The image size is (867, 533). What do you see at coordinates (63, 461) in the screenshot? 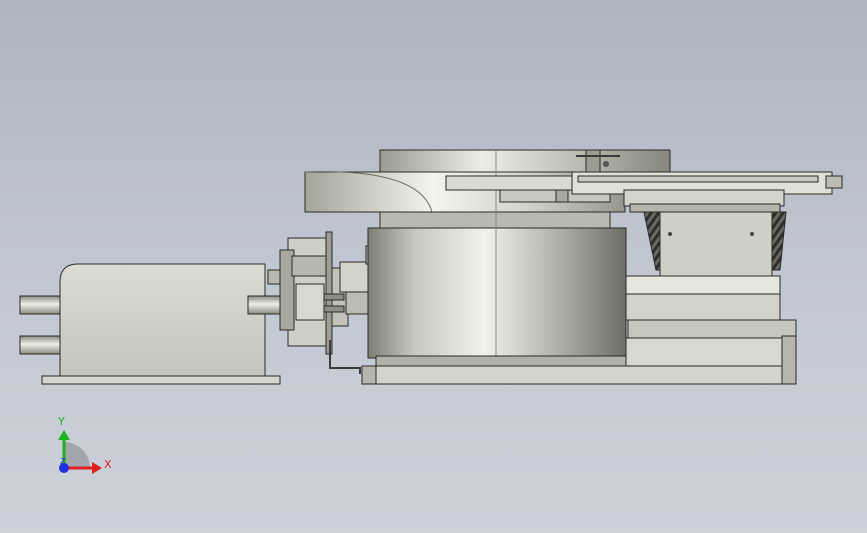
I see `triad-z-label: Z` at bounding box center [63, 461].